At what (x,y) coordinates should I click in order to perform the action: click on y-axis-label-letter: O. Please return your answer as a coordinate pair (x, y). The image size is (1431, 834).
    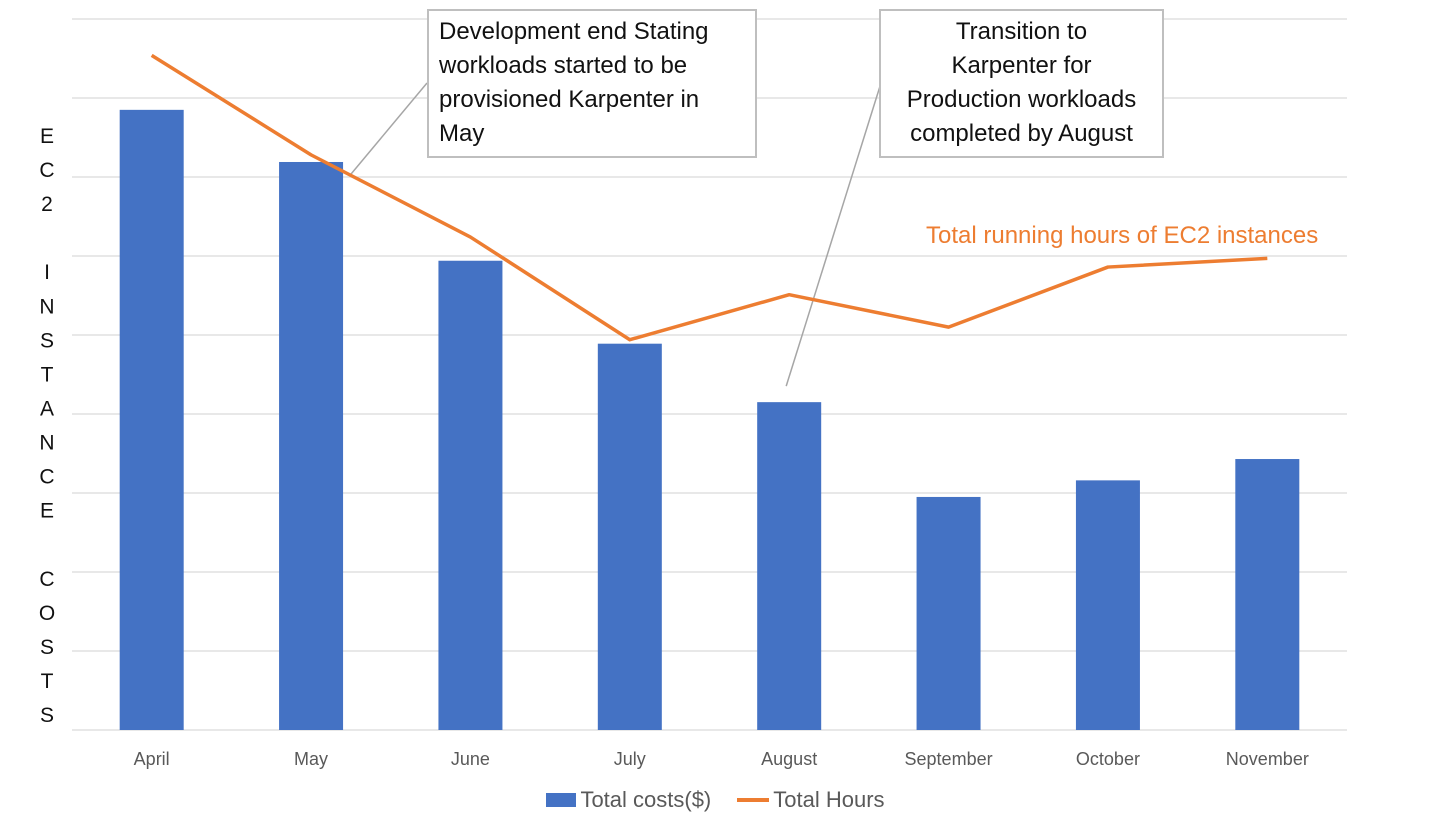
    Looking at the image, I should click on (47, 613).